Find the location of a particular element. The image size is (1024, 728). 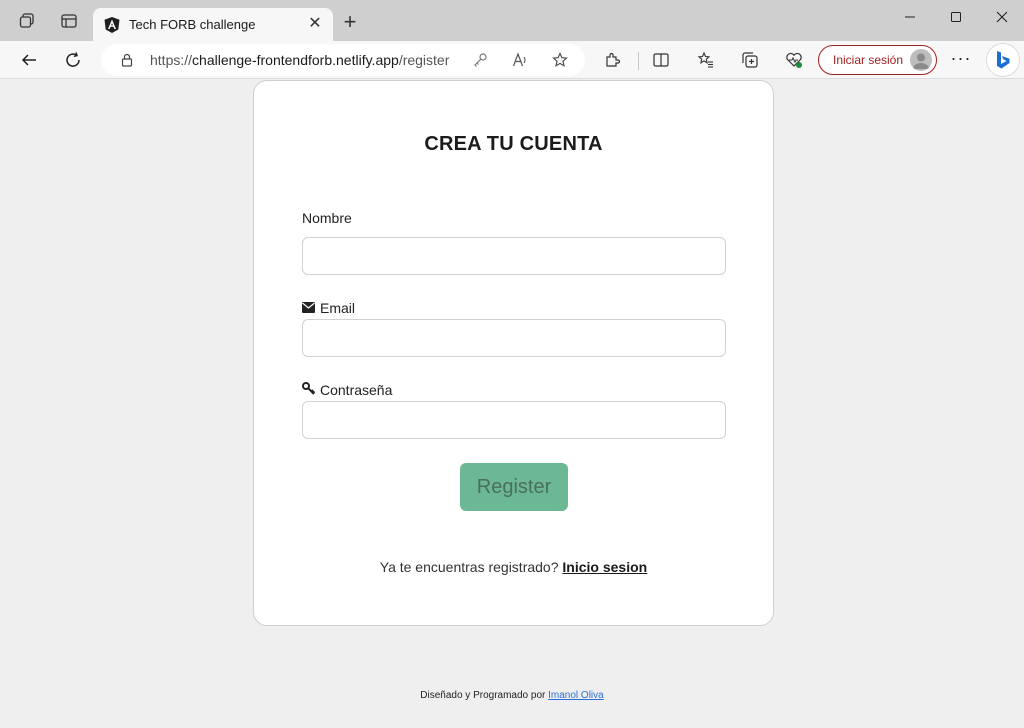

sign-in-label: Iniciar sesión is located at coordinates (868, 60).